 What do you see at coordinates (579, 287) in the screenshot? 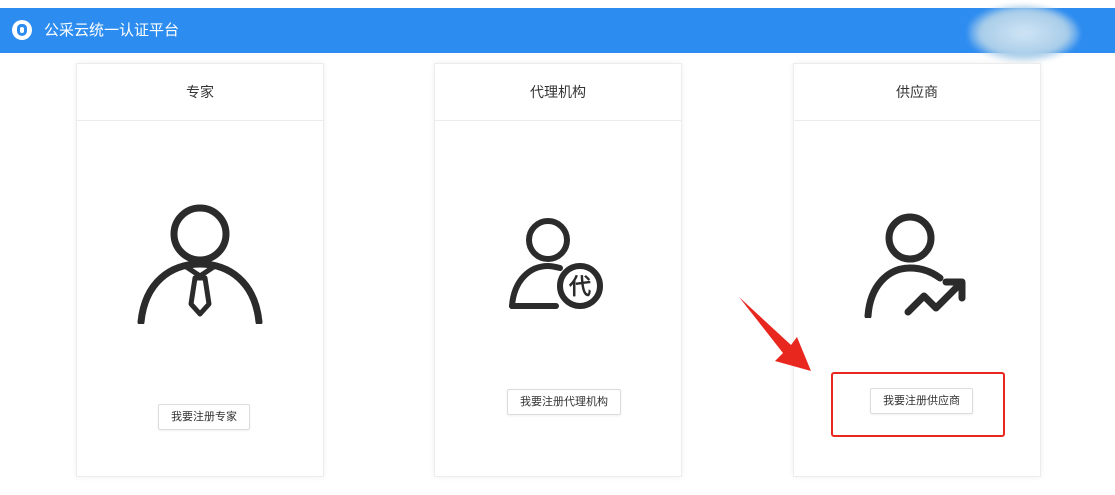
I see `agency-badge-char: 代` at bounding box center [579, 287].